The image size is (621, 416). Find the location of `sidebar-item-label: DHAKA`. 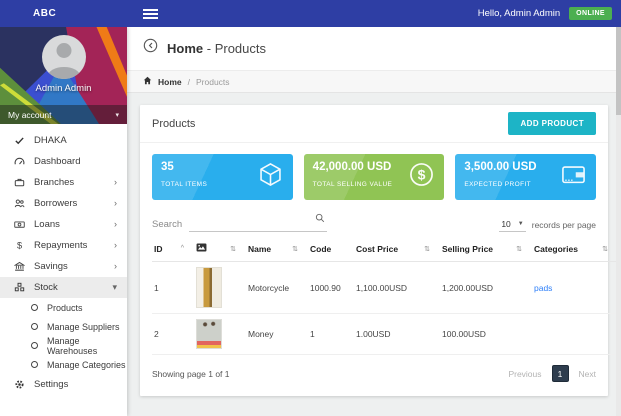

sidebar-item-label: DHAKA is located at coordinates (50, 140).